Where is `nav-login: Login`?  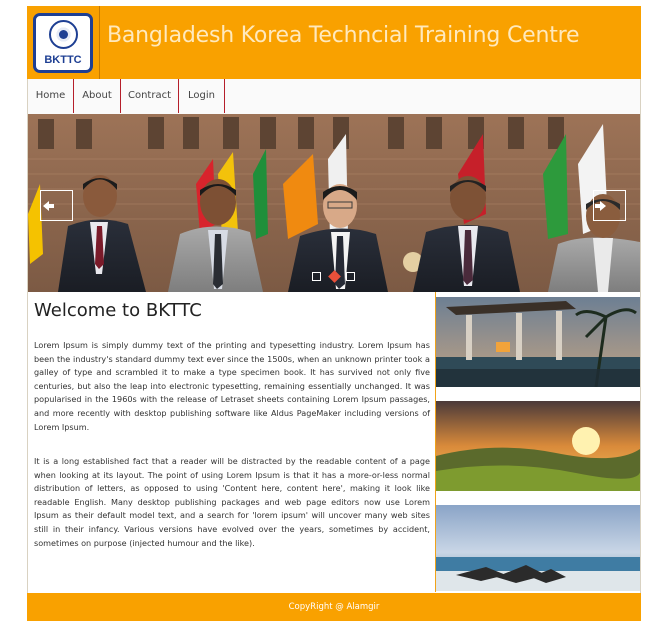
nav-login: Login is located at coordinates (202, 96).